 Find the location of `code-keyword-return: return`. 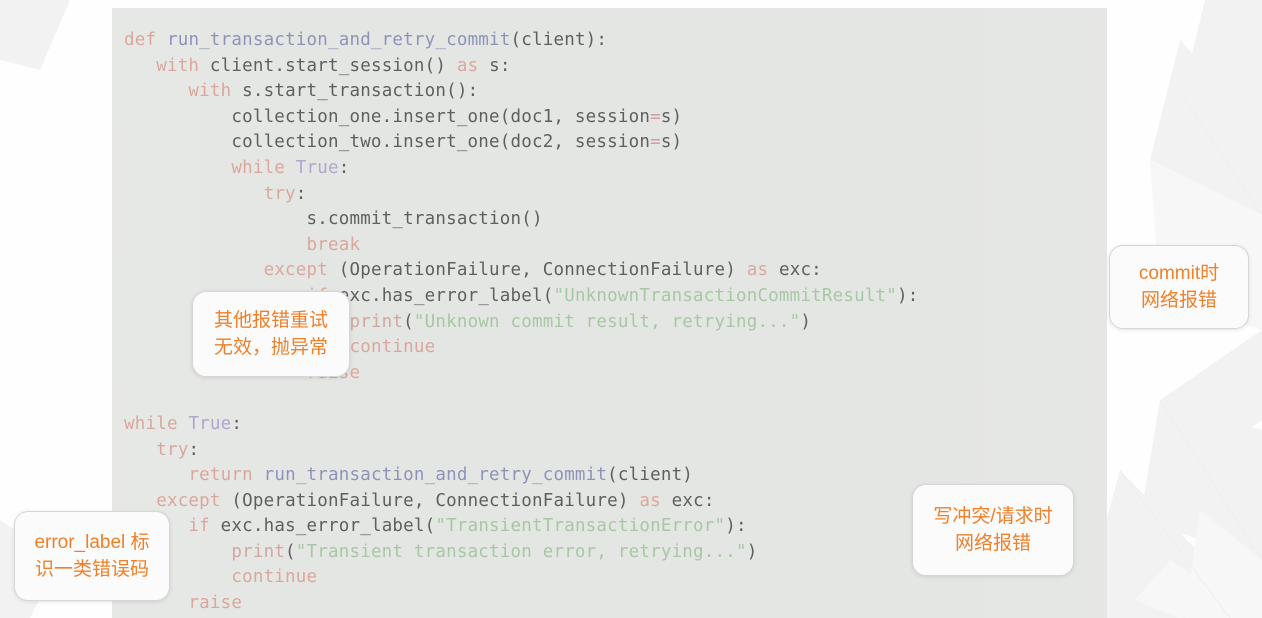

code-keyword-return: return is located at coordinates (220, 475).